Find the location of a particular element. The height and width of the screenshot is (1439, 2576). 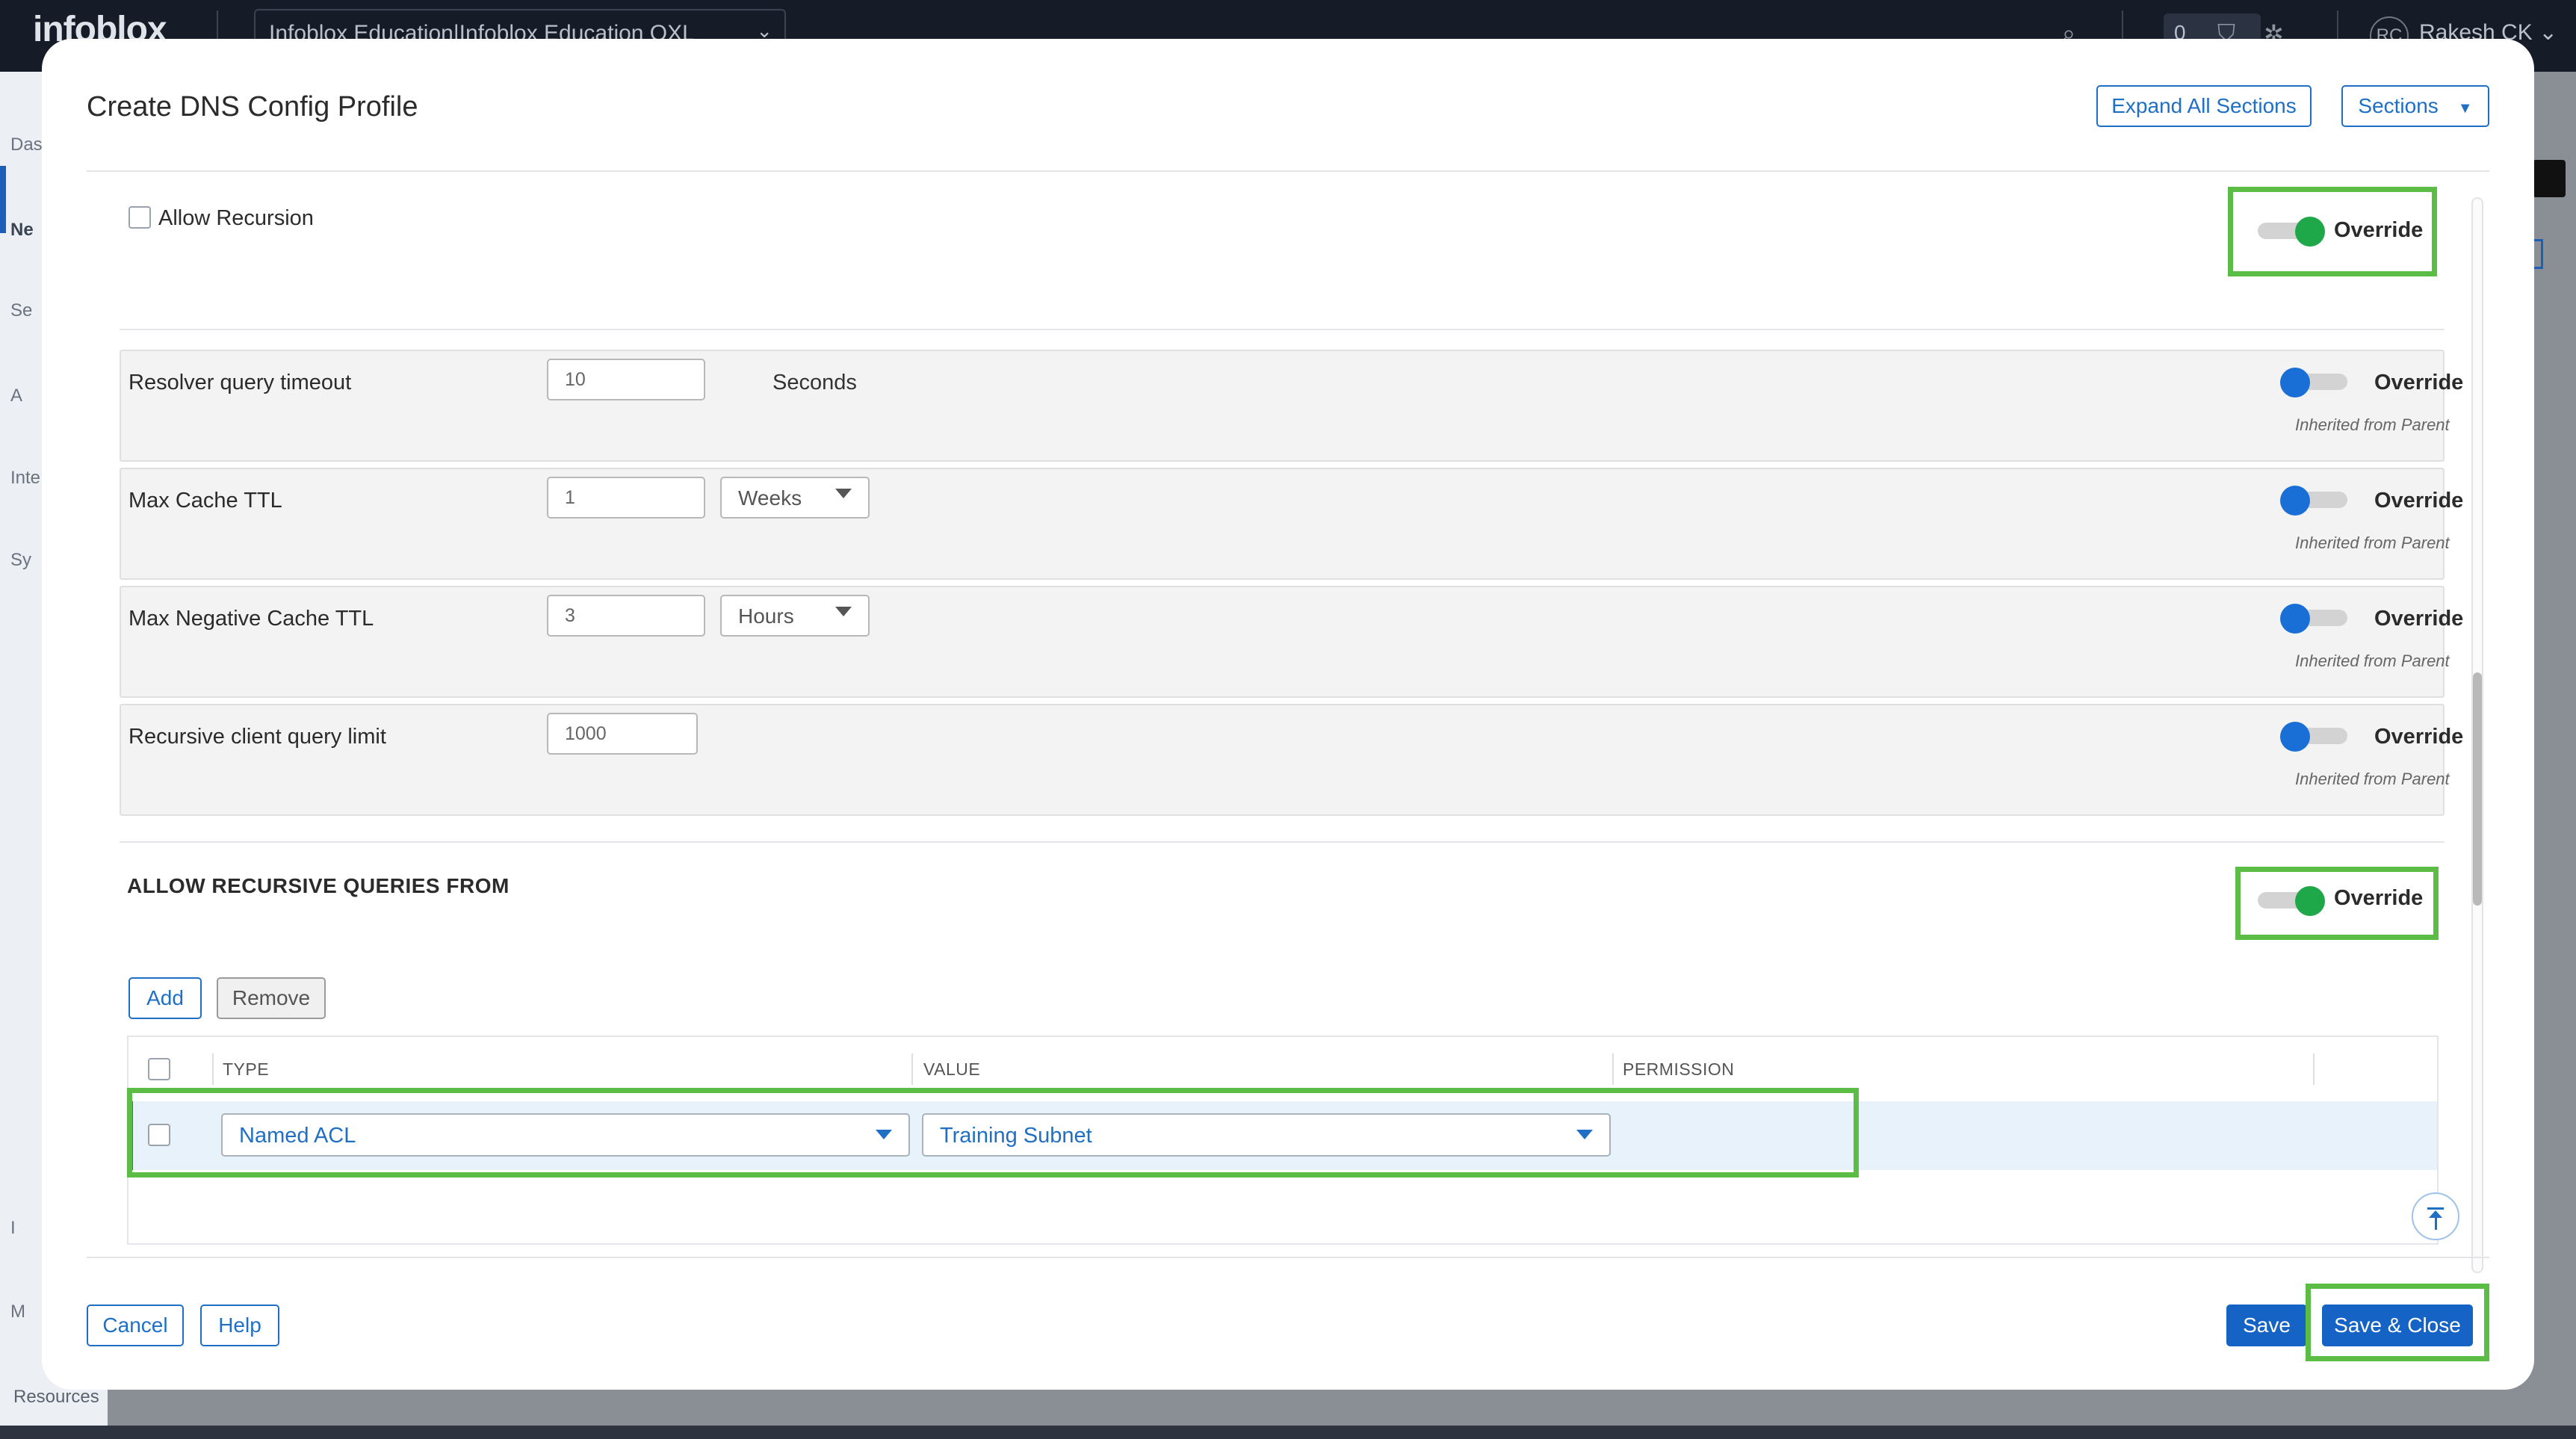

help-button: Help is located at coordinates (239, 1325).